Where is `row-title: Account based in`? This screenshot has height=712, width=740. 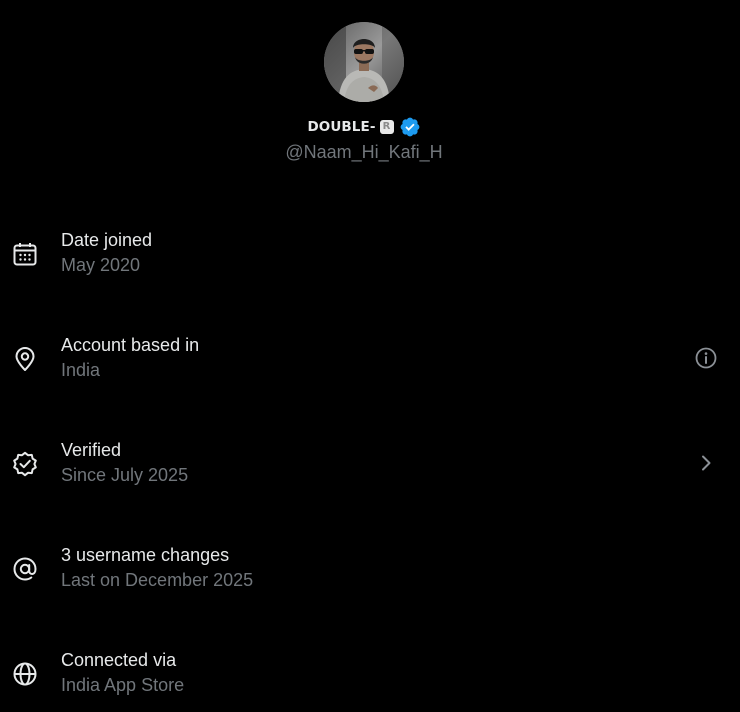
row-title: Account based in is located at coordinates (130, 345).